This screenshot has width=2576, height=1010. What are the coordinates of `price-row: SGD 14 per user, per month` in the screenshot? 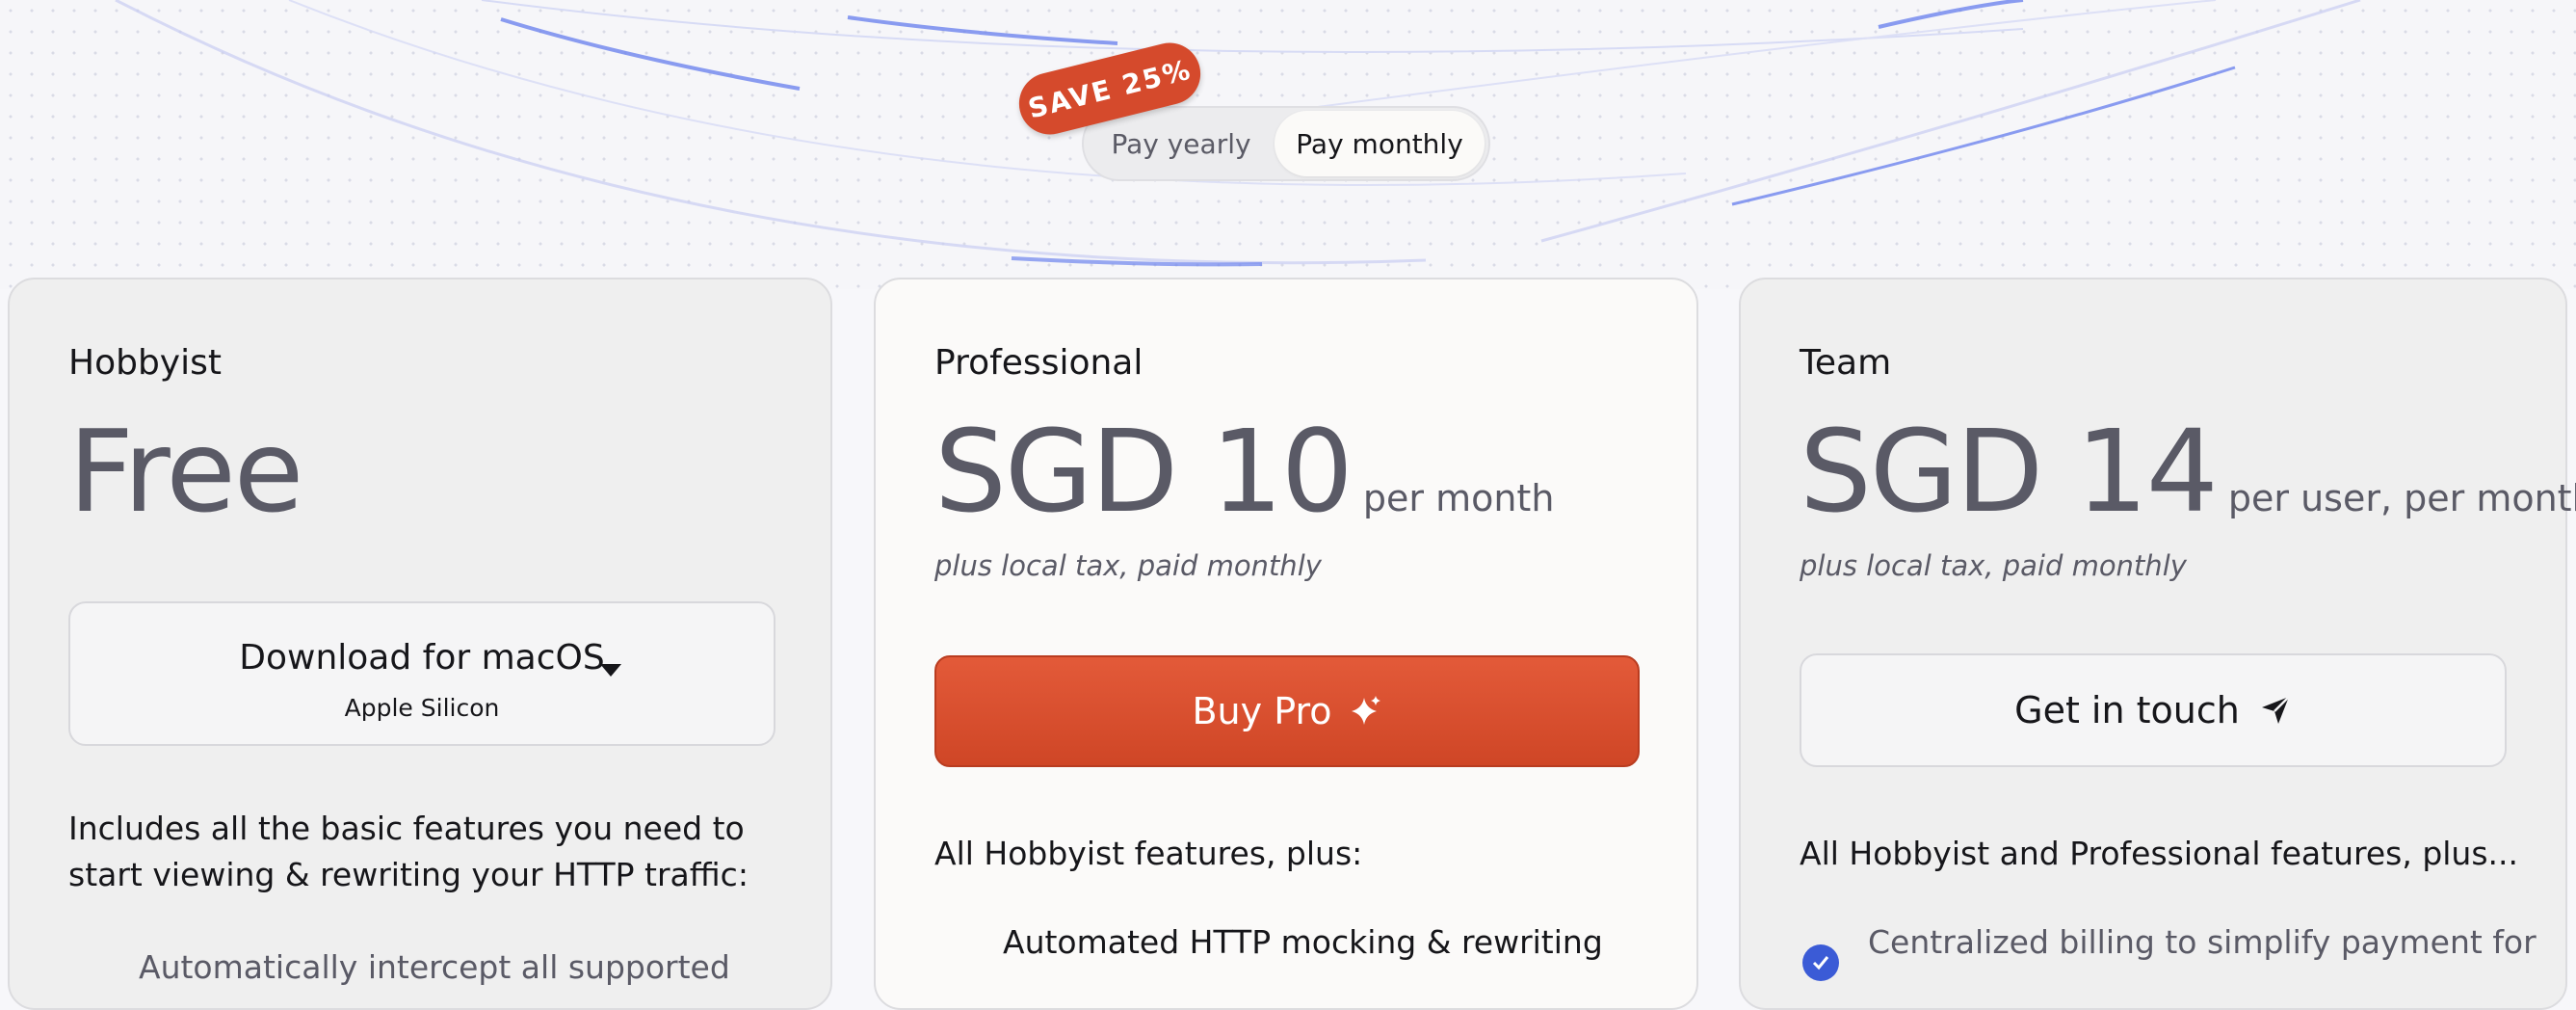 It's located at (2188, 471).